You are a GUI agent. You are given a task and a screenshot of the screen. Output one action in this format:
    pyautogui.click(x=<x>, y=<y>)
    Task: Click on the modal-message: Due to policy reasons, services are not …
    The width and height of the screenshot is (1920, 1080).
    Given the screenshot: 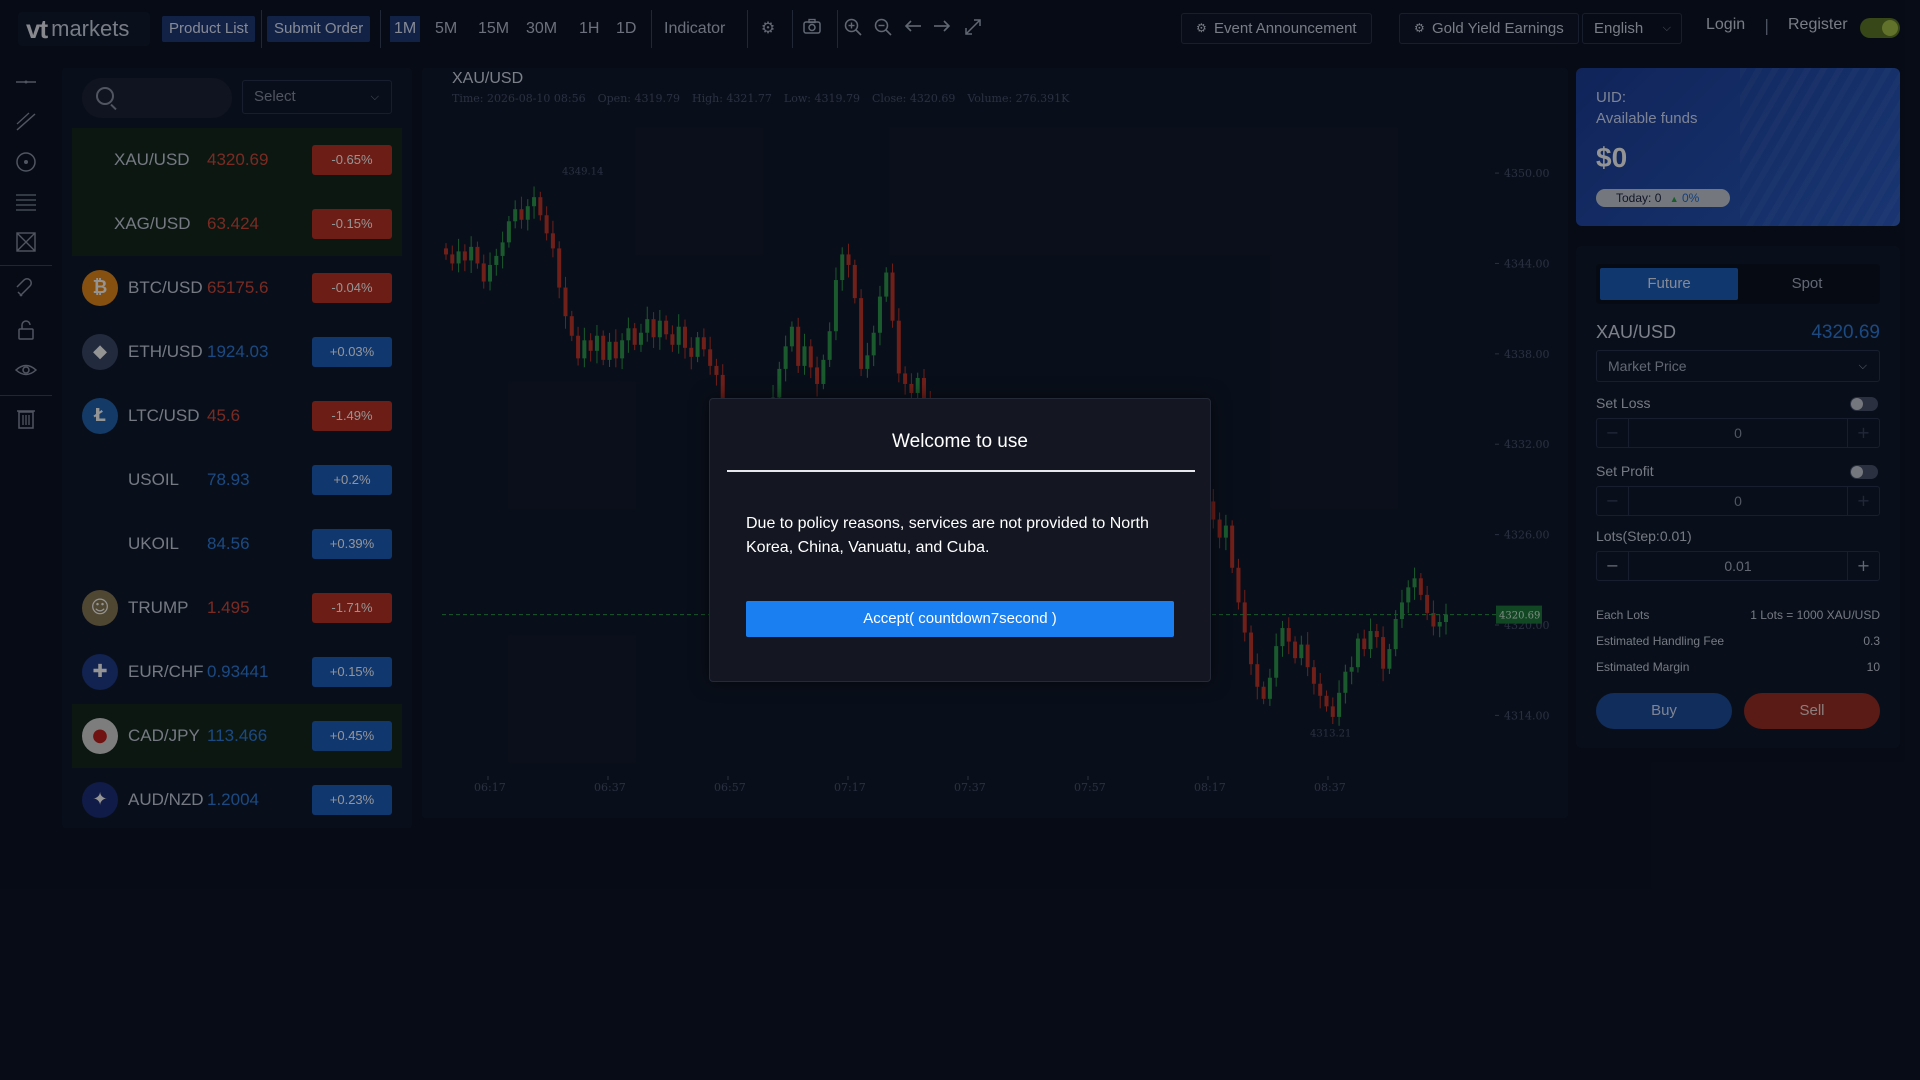 What is the action you would take?
    pyautogui.click(x=947, y=535)
    